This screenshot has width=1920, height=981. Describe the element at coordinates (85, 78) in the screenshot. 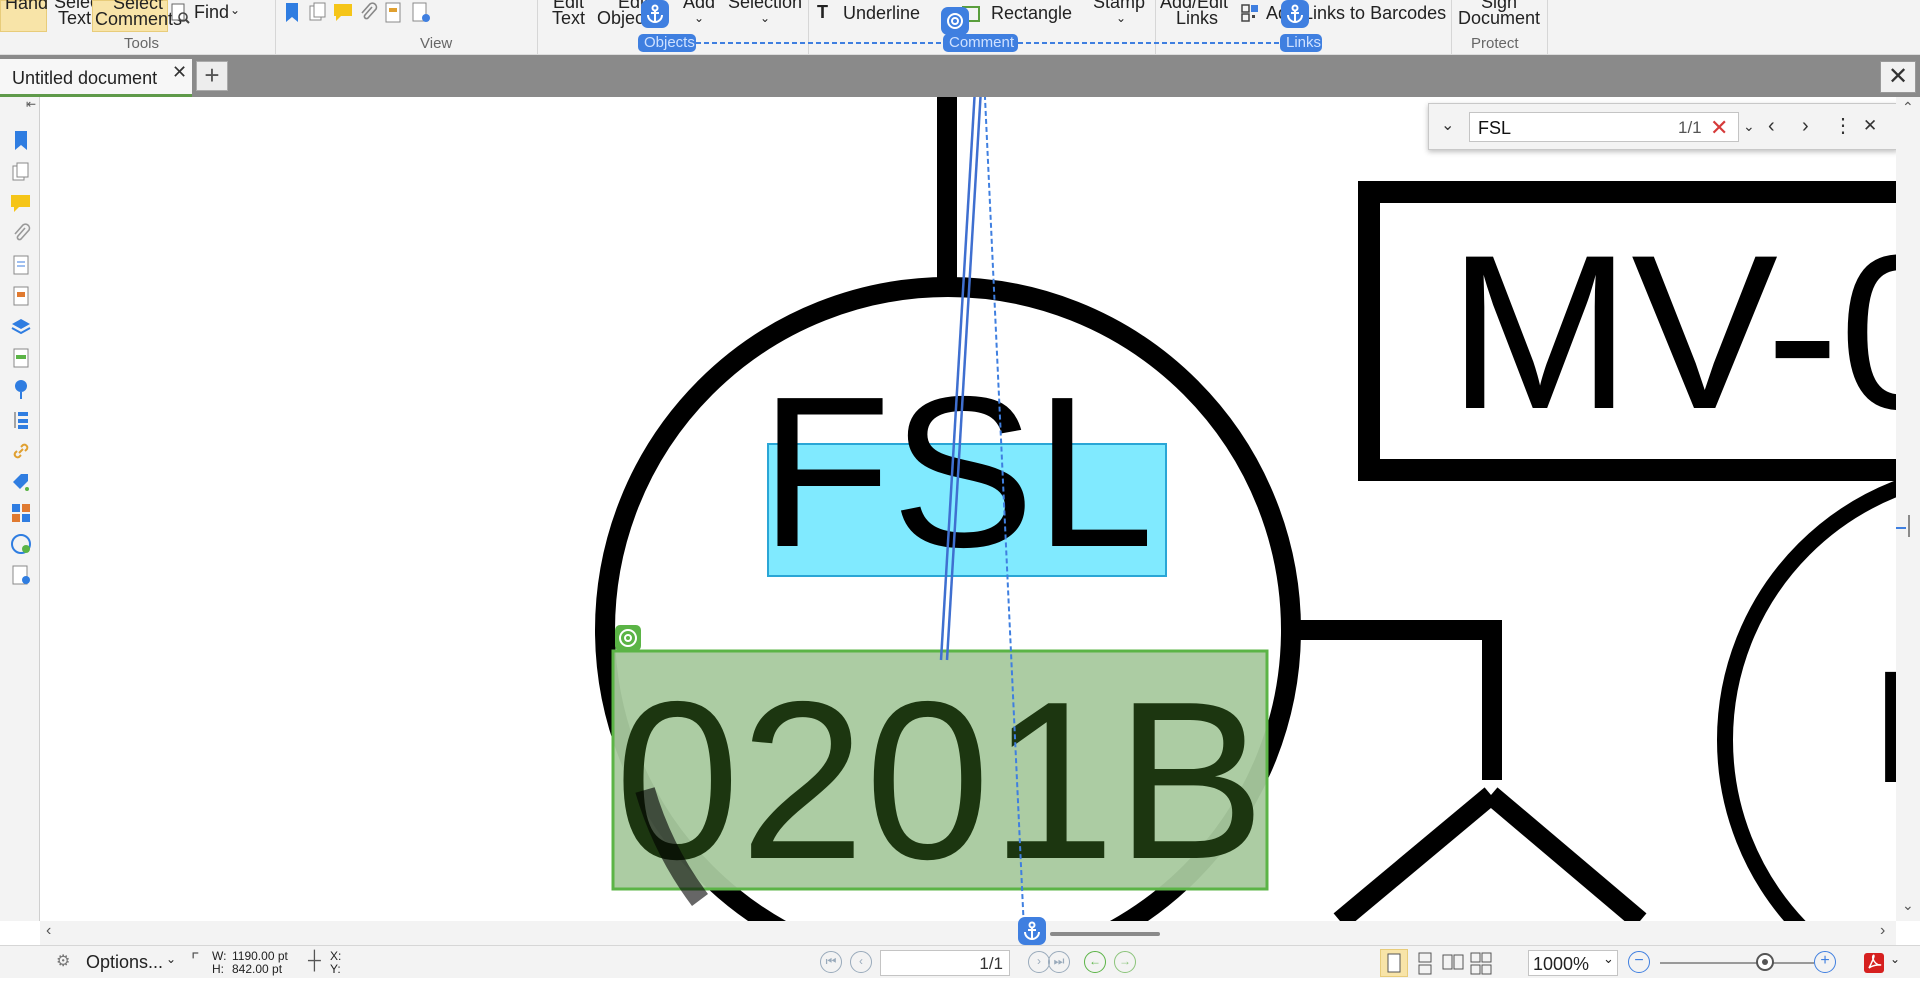

I see `tab-label: Untitled document` at that location.